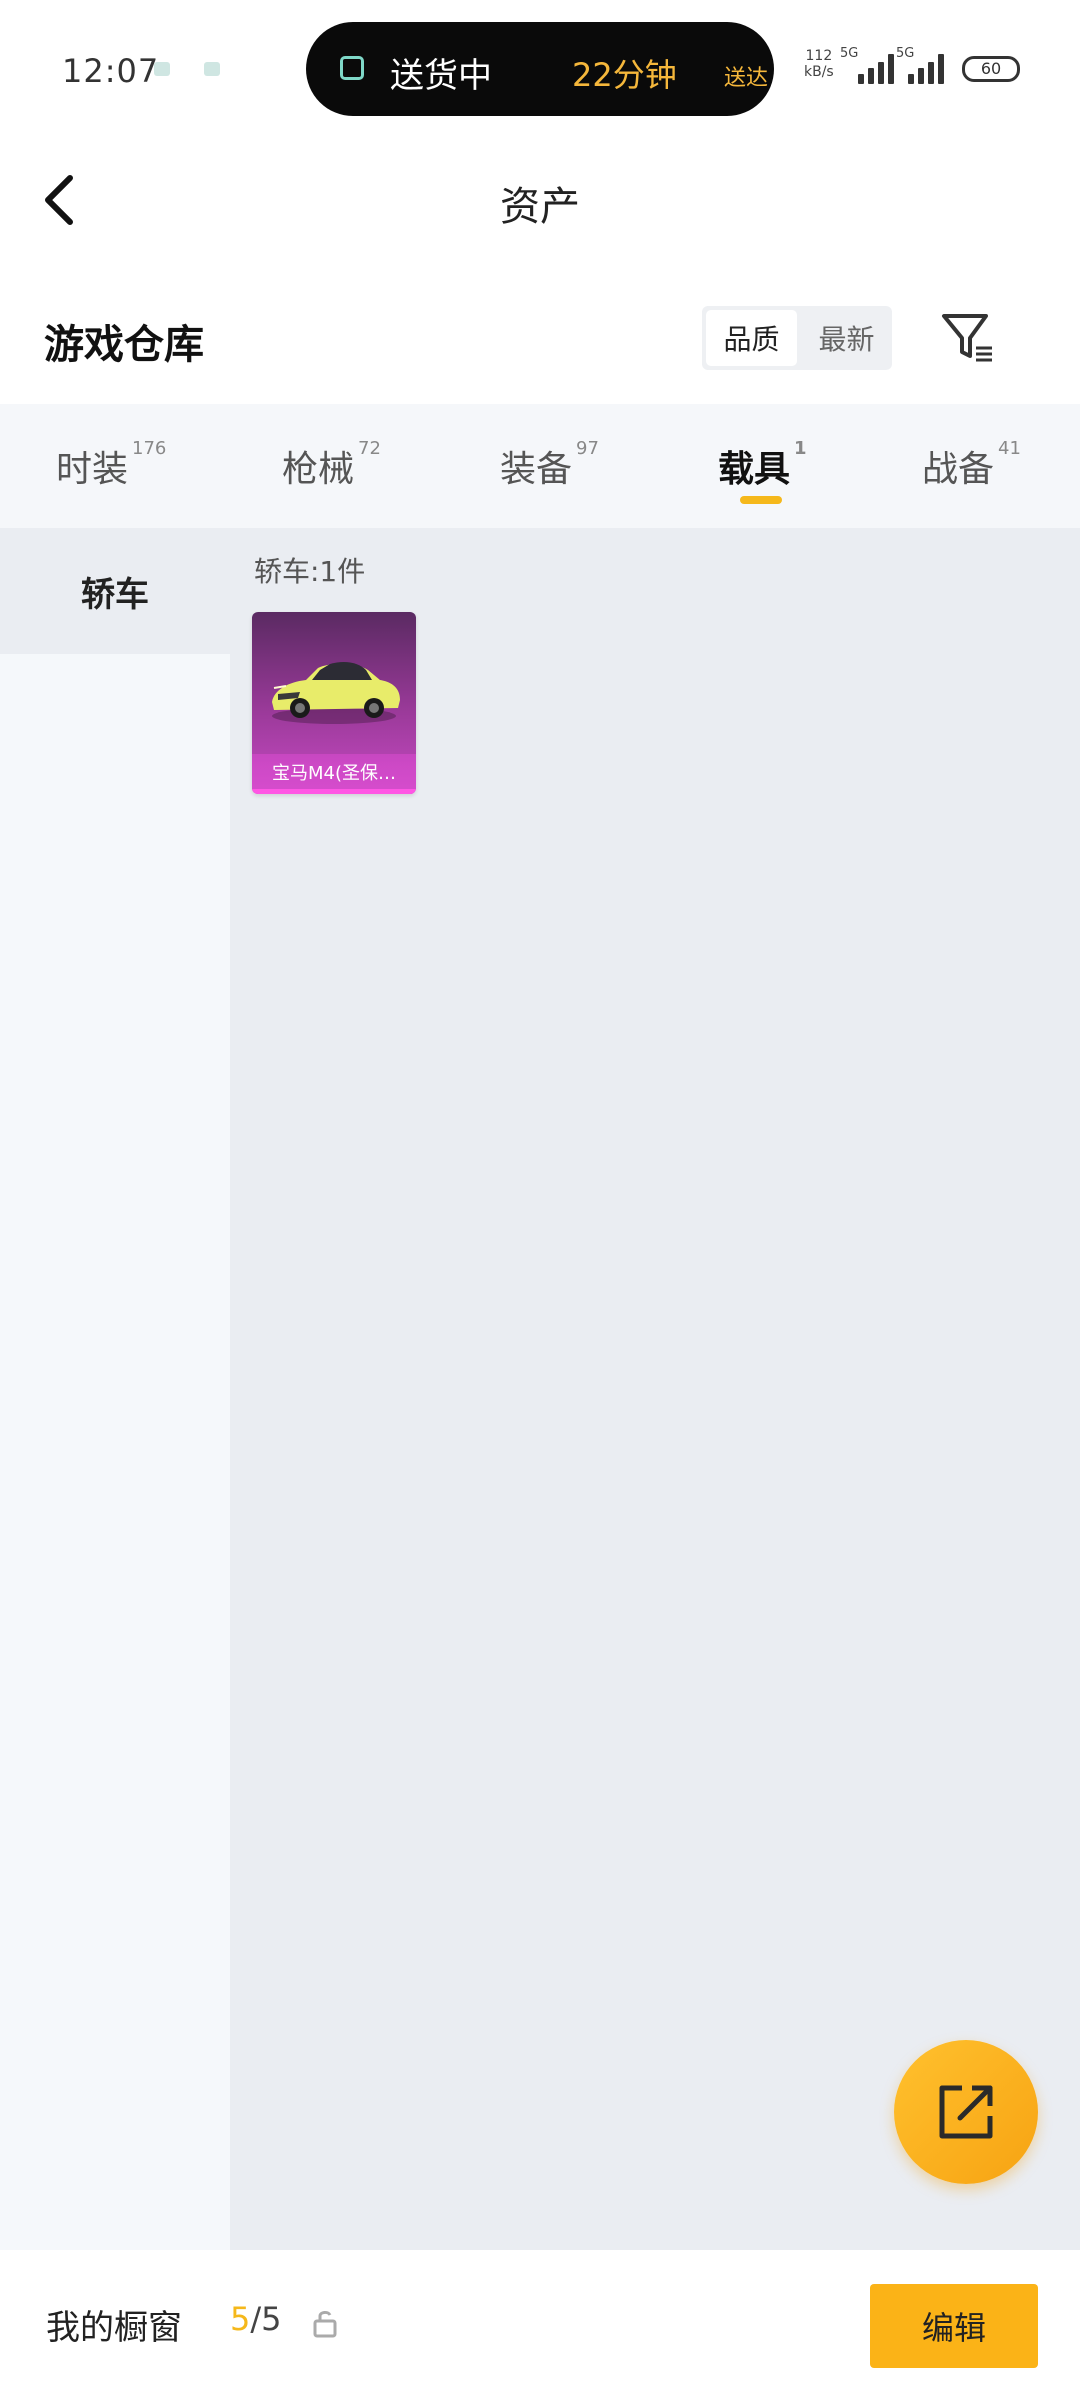  What do you see at coordinates (819, 72) in the screenshot?
I see `network-speed-unit: kB/s` at bounding box center [819, 72].